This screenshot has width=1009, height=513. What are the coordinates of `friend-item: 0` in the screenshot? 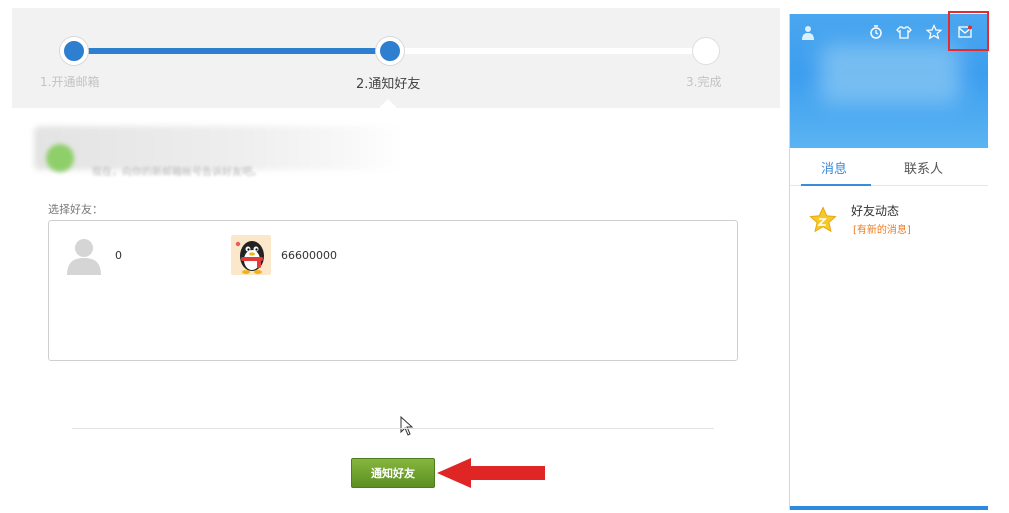 It's located at (92, 255).